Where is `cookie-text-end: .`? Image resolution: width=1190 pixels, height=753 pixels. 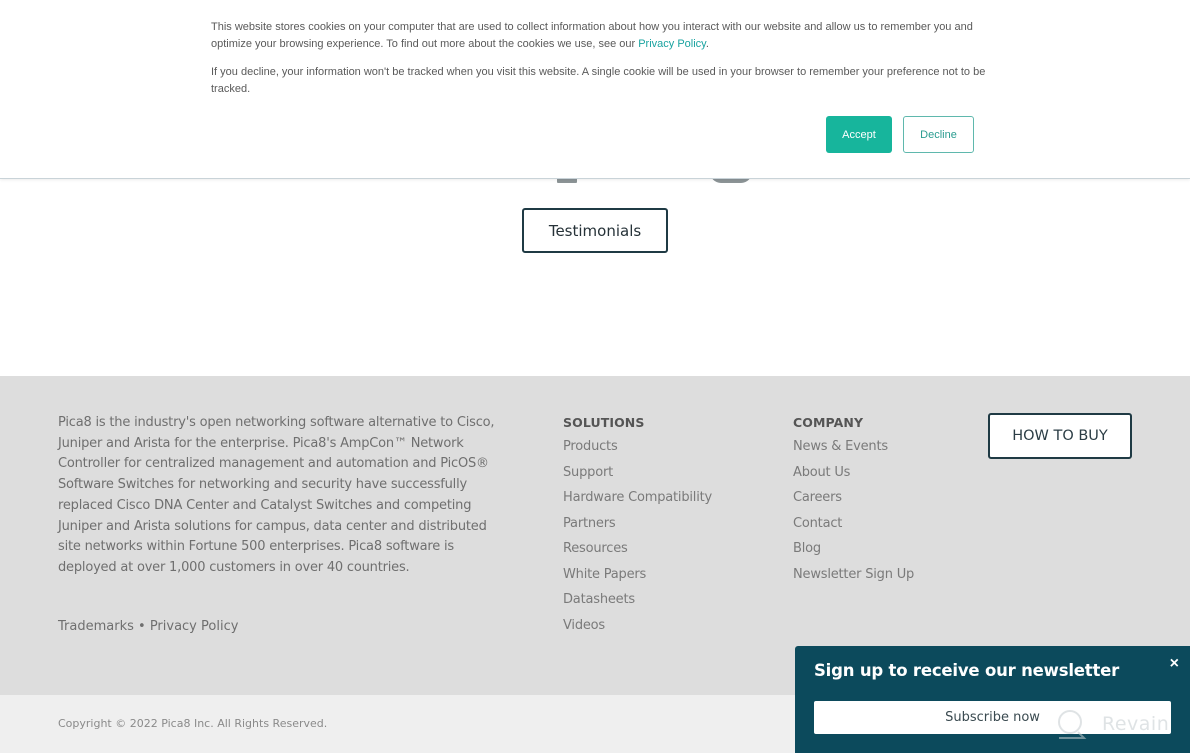
cookie-text-end: . is located at coordinates (707, 44).